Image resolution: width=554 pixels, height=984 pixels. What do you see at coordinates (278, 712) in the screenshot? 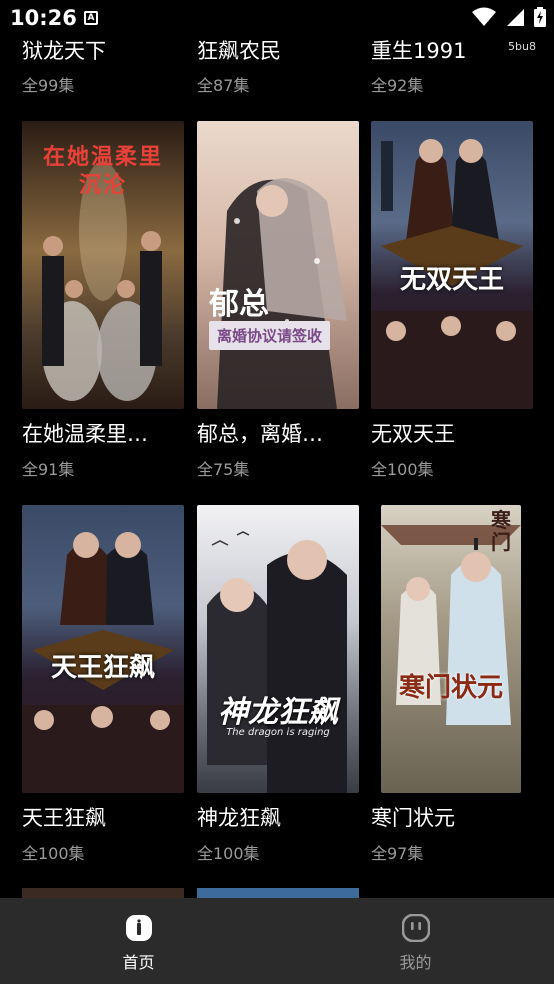
I see `poster-title: 神龙狂飙` at bounding box center [278, 712].